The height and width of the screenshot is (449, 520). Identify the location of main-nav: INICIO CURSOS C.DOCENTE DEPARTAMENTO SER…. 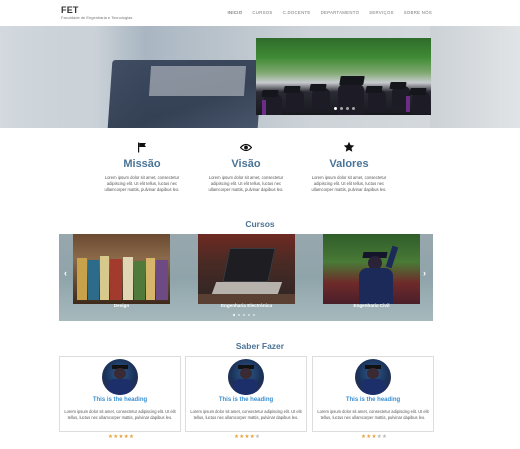
(329, 13).